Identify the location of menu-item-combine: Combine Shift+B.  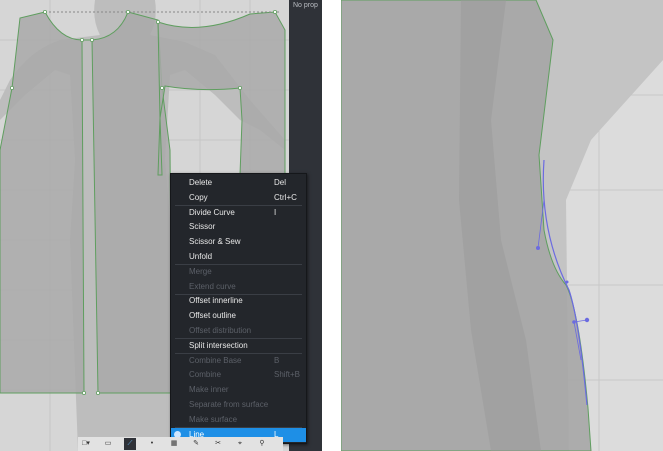
(238, 375).